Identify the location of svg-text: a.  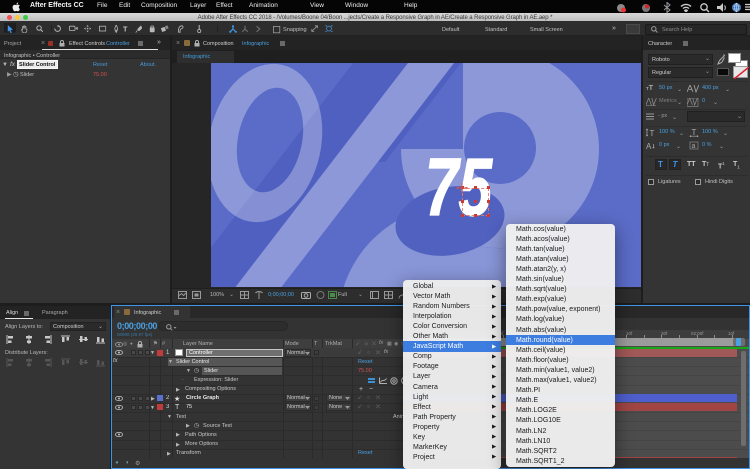
(694, 146).